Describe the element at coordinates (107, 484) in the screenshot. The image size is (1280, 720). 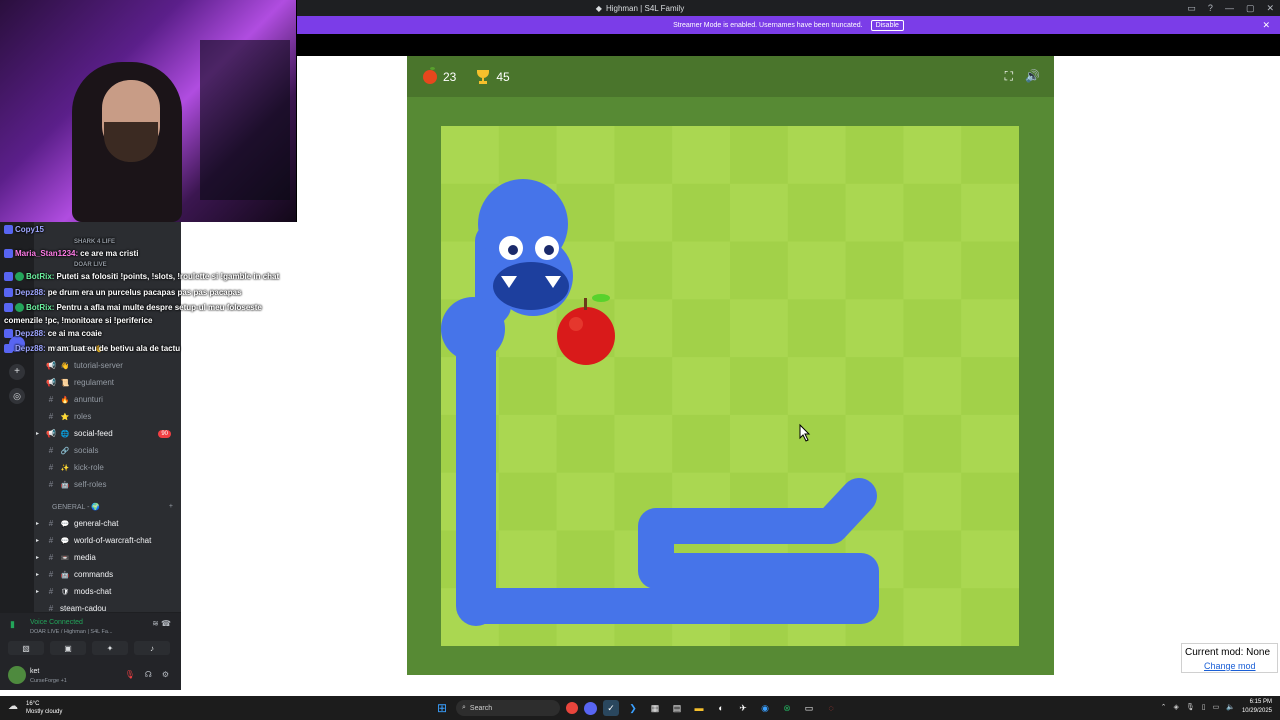
I see `channel-self-roles: # 🤖 self-roles` at that location.